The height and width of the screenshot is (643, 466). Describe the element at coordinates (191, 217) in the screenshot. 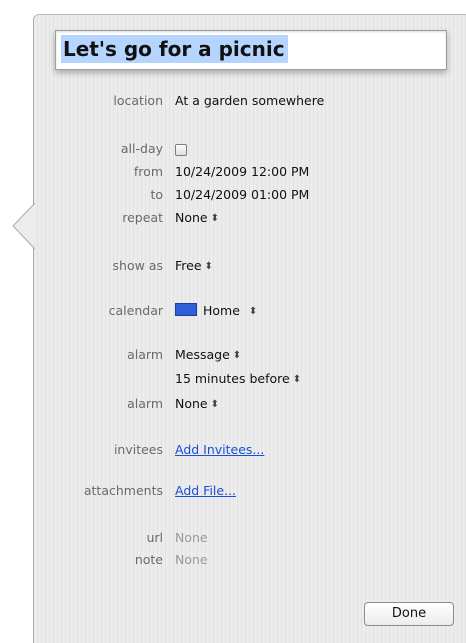

I see `repeat-value: None` at that location.